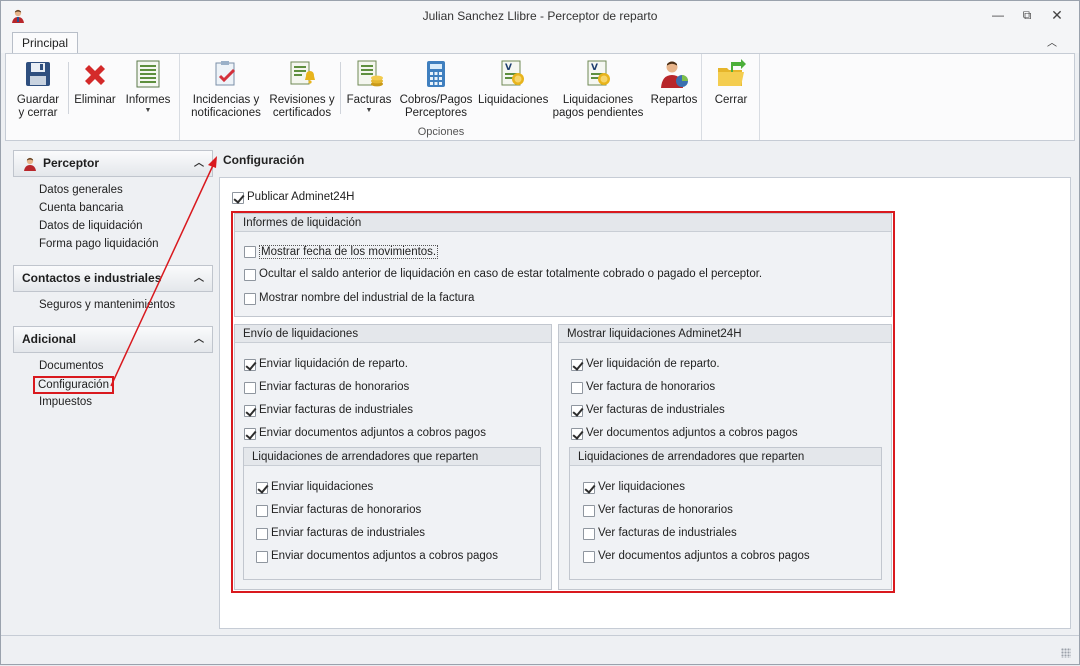  Describe the element at coordinates (302, 73) in the screenshot. I see `certificate-bell-icon` at that location.